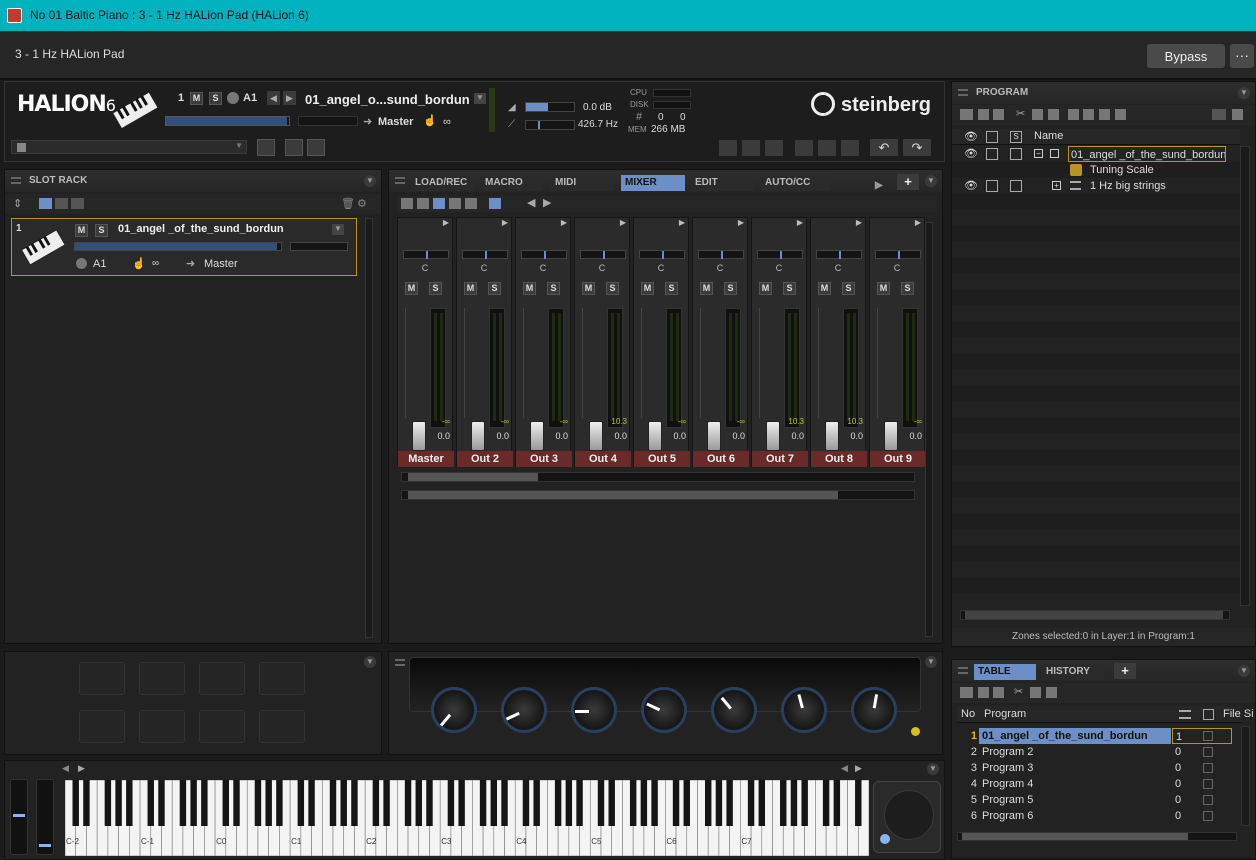 This screenshot has height=860, width=1256. I want to click on mixer-menu-icon: ▼, so click(931, 181).